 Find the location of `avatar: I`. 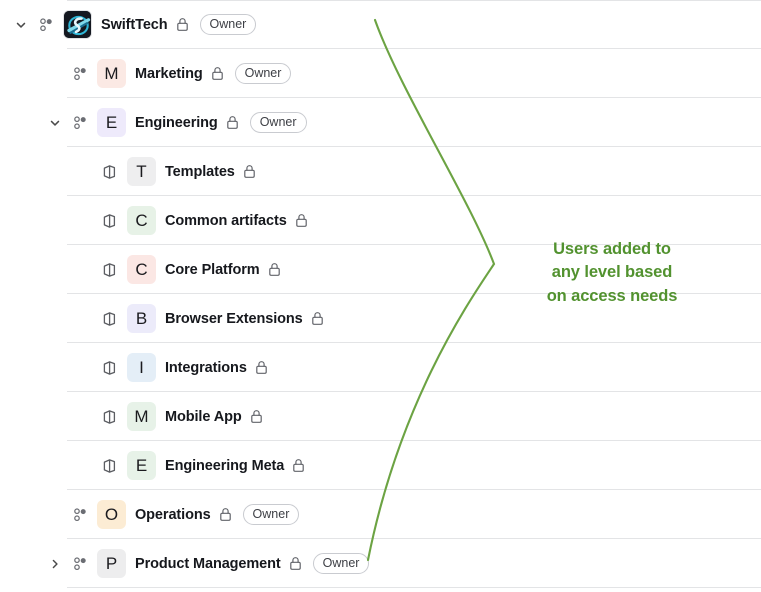

avatar: I is located at coordinates (141, 367).